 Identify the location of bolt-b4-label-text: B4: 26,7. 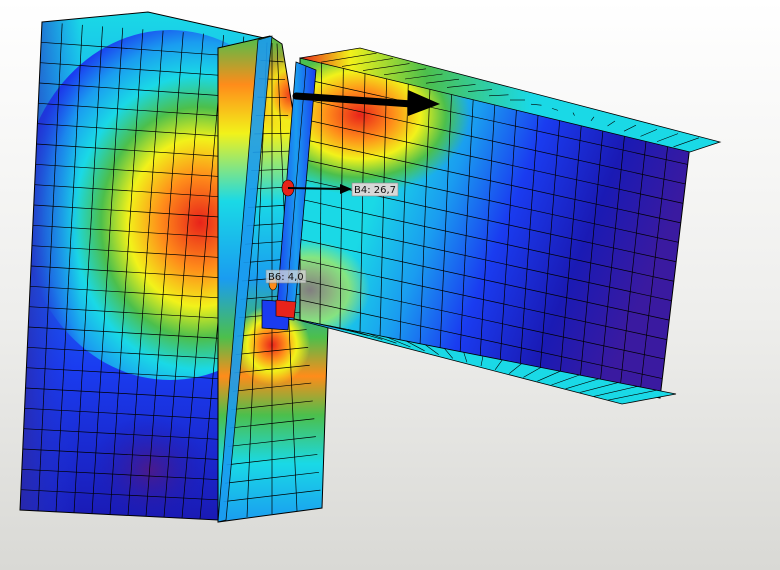
(375, 190).